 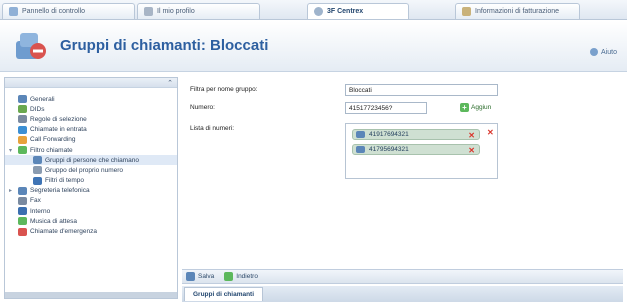 I want to click on tab-label: 3F Centrex, so click(x=345, y=11).